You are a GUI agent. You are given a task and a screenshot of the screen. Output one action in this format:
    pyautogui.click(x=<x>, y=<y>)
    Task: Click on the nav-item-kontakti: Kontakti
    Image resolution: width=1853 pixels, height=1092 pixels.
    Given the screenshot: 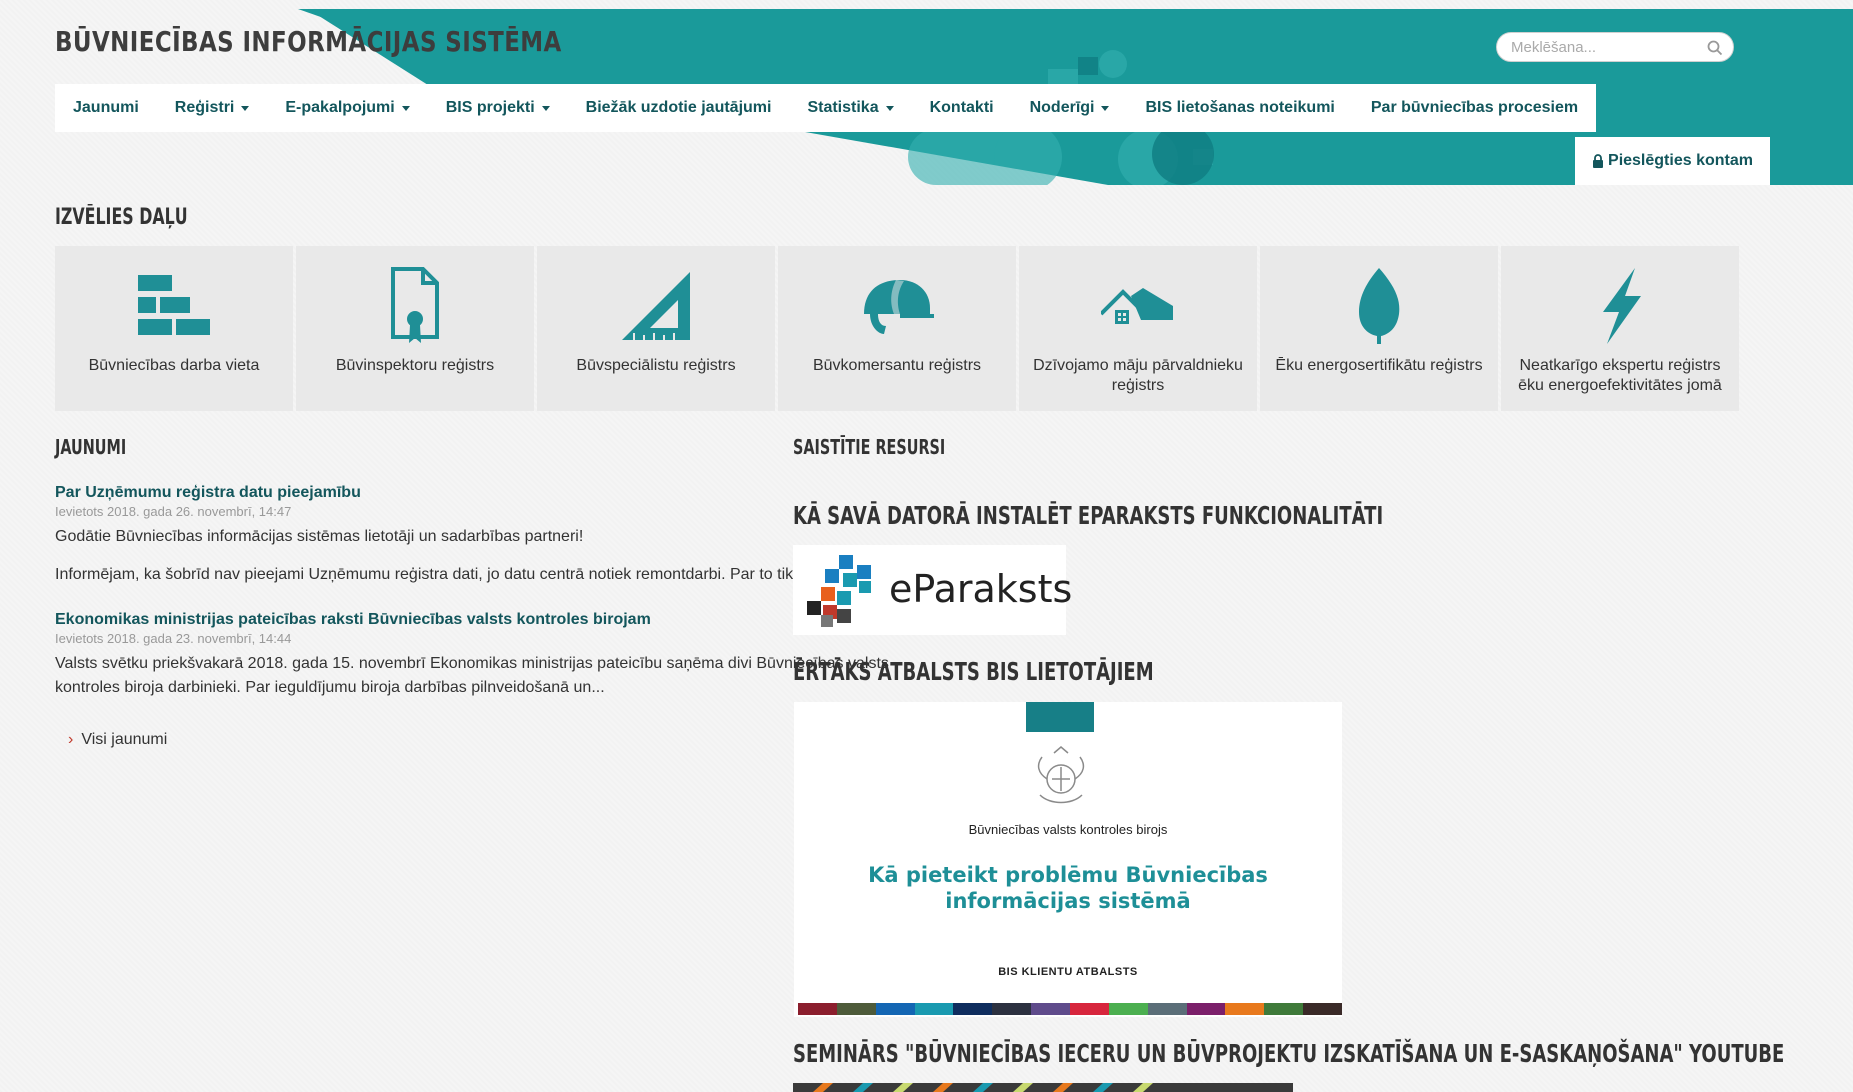 What is the action you would take?
    pyautogui.click(x=962, y=108)
    